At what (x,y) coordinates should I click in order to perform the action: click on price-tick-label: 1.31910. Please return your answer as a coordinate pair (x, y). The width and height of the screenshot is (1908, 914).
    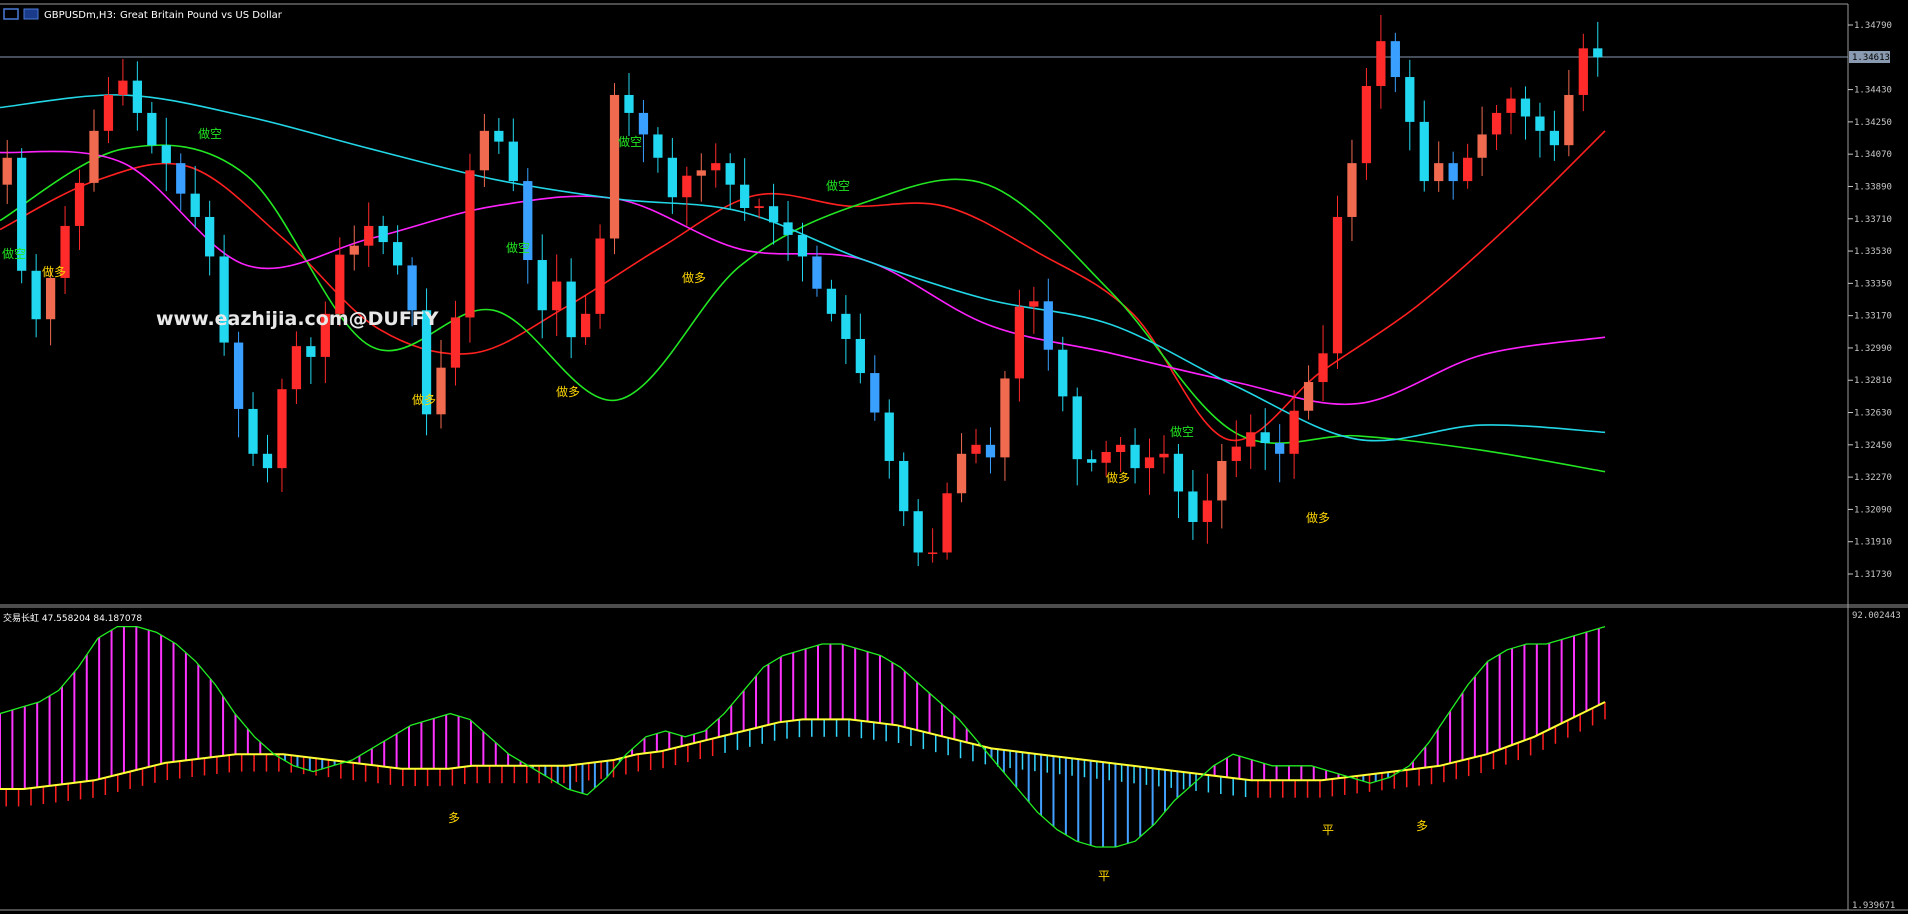
    Looking at the image, I should click on (1873, 543).